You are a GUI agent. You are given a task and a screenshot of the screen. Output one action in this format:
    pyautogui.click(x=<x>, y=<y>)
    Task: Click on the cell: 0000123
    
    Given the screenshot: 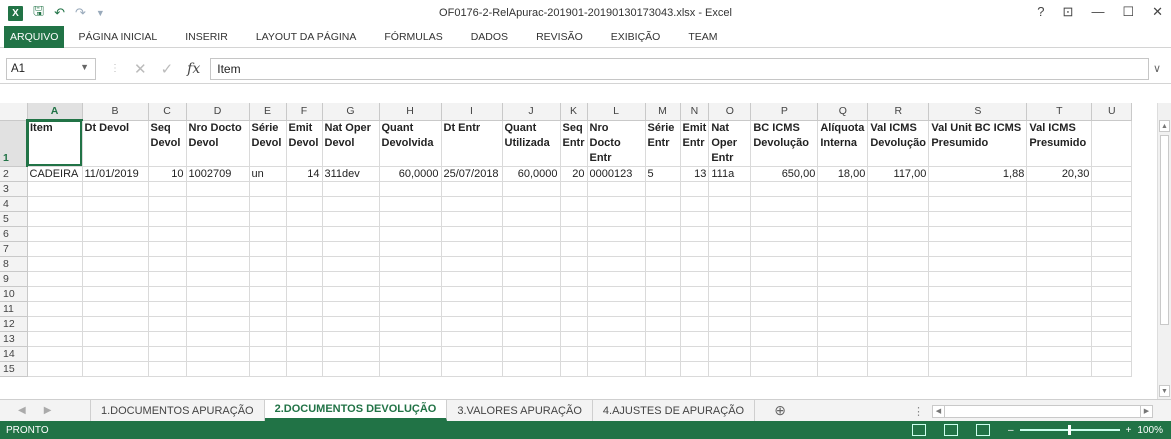 What is the action you would take?
    pyautogui.click(x=616, y=174)
    